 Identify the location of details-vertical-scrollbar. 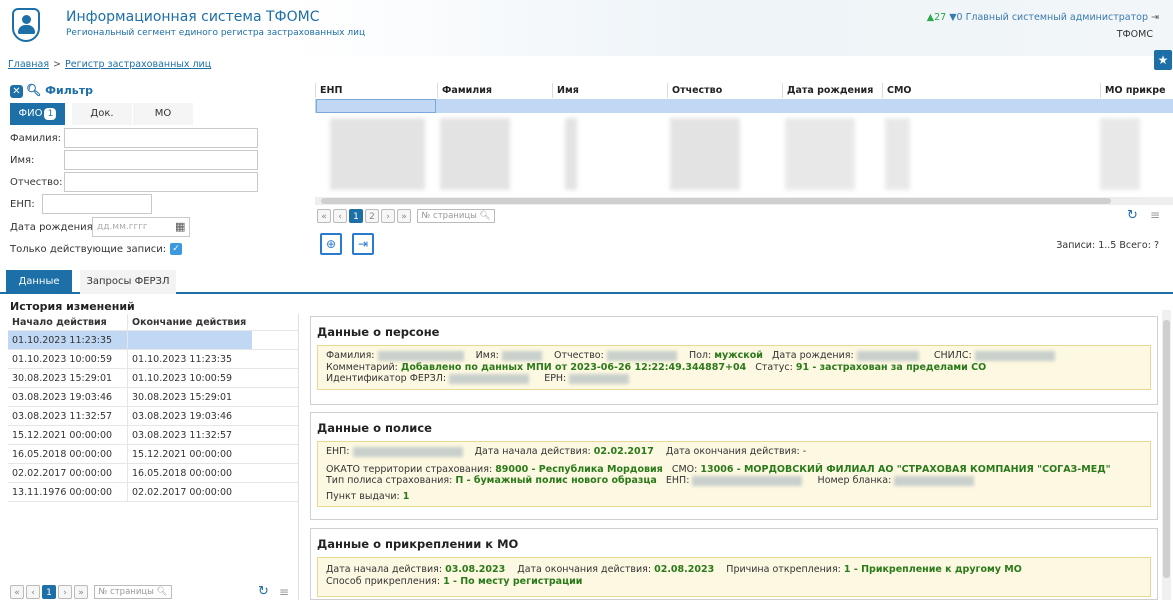
(1166, 455).